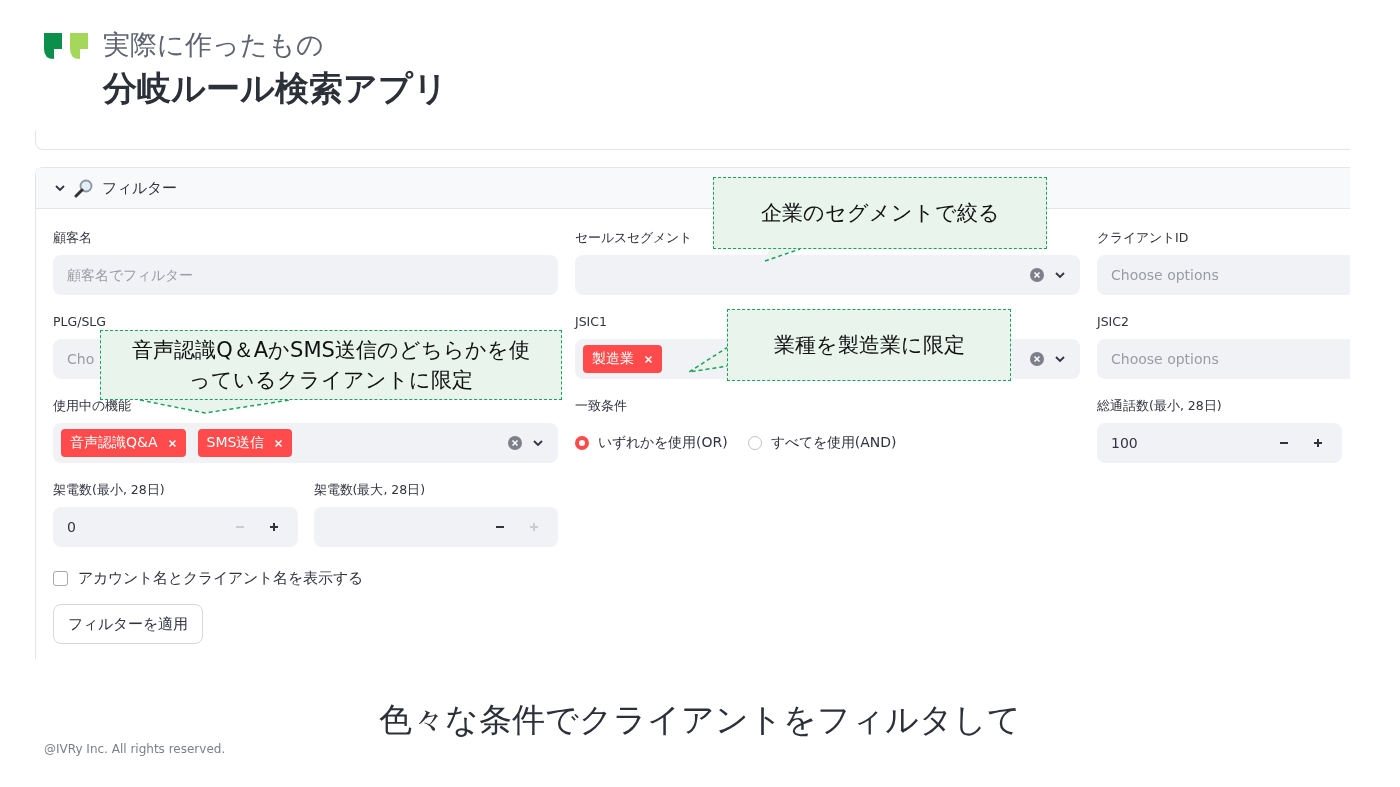 The height and width of the screenshot is (787, 1400). I want to click on field-label: JSIC1, so click(591, 322).